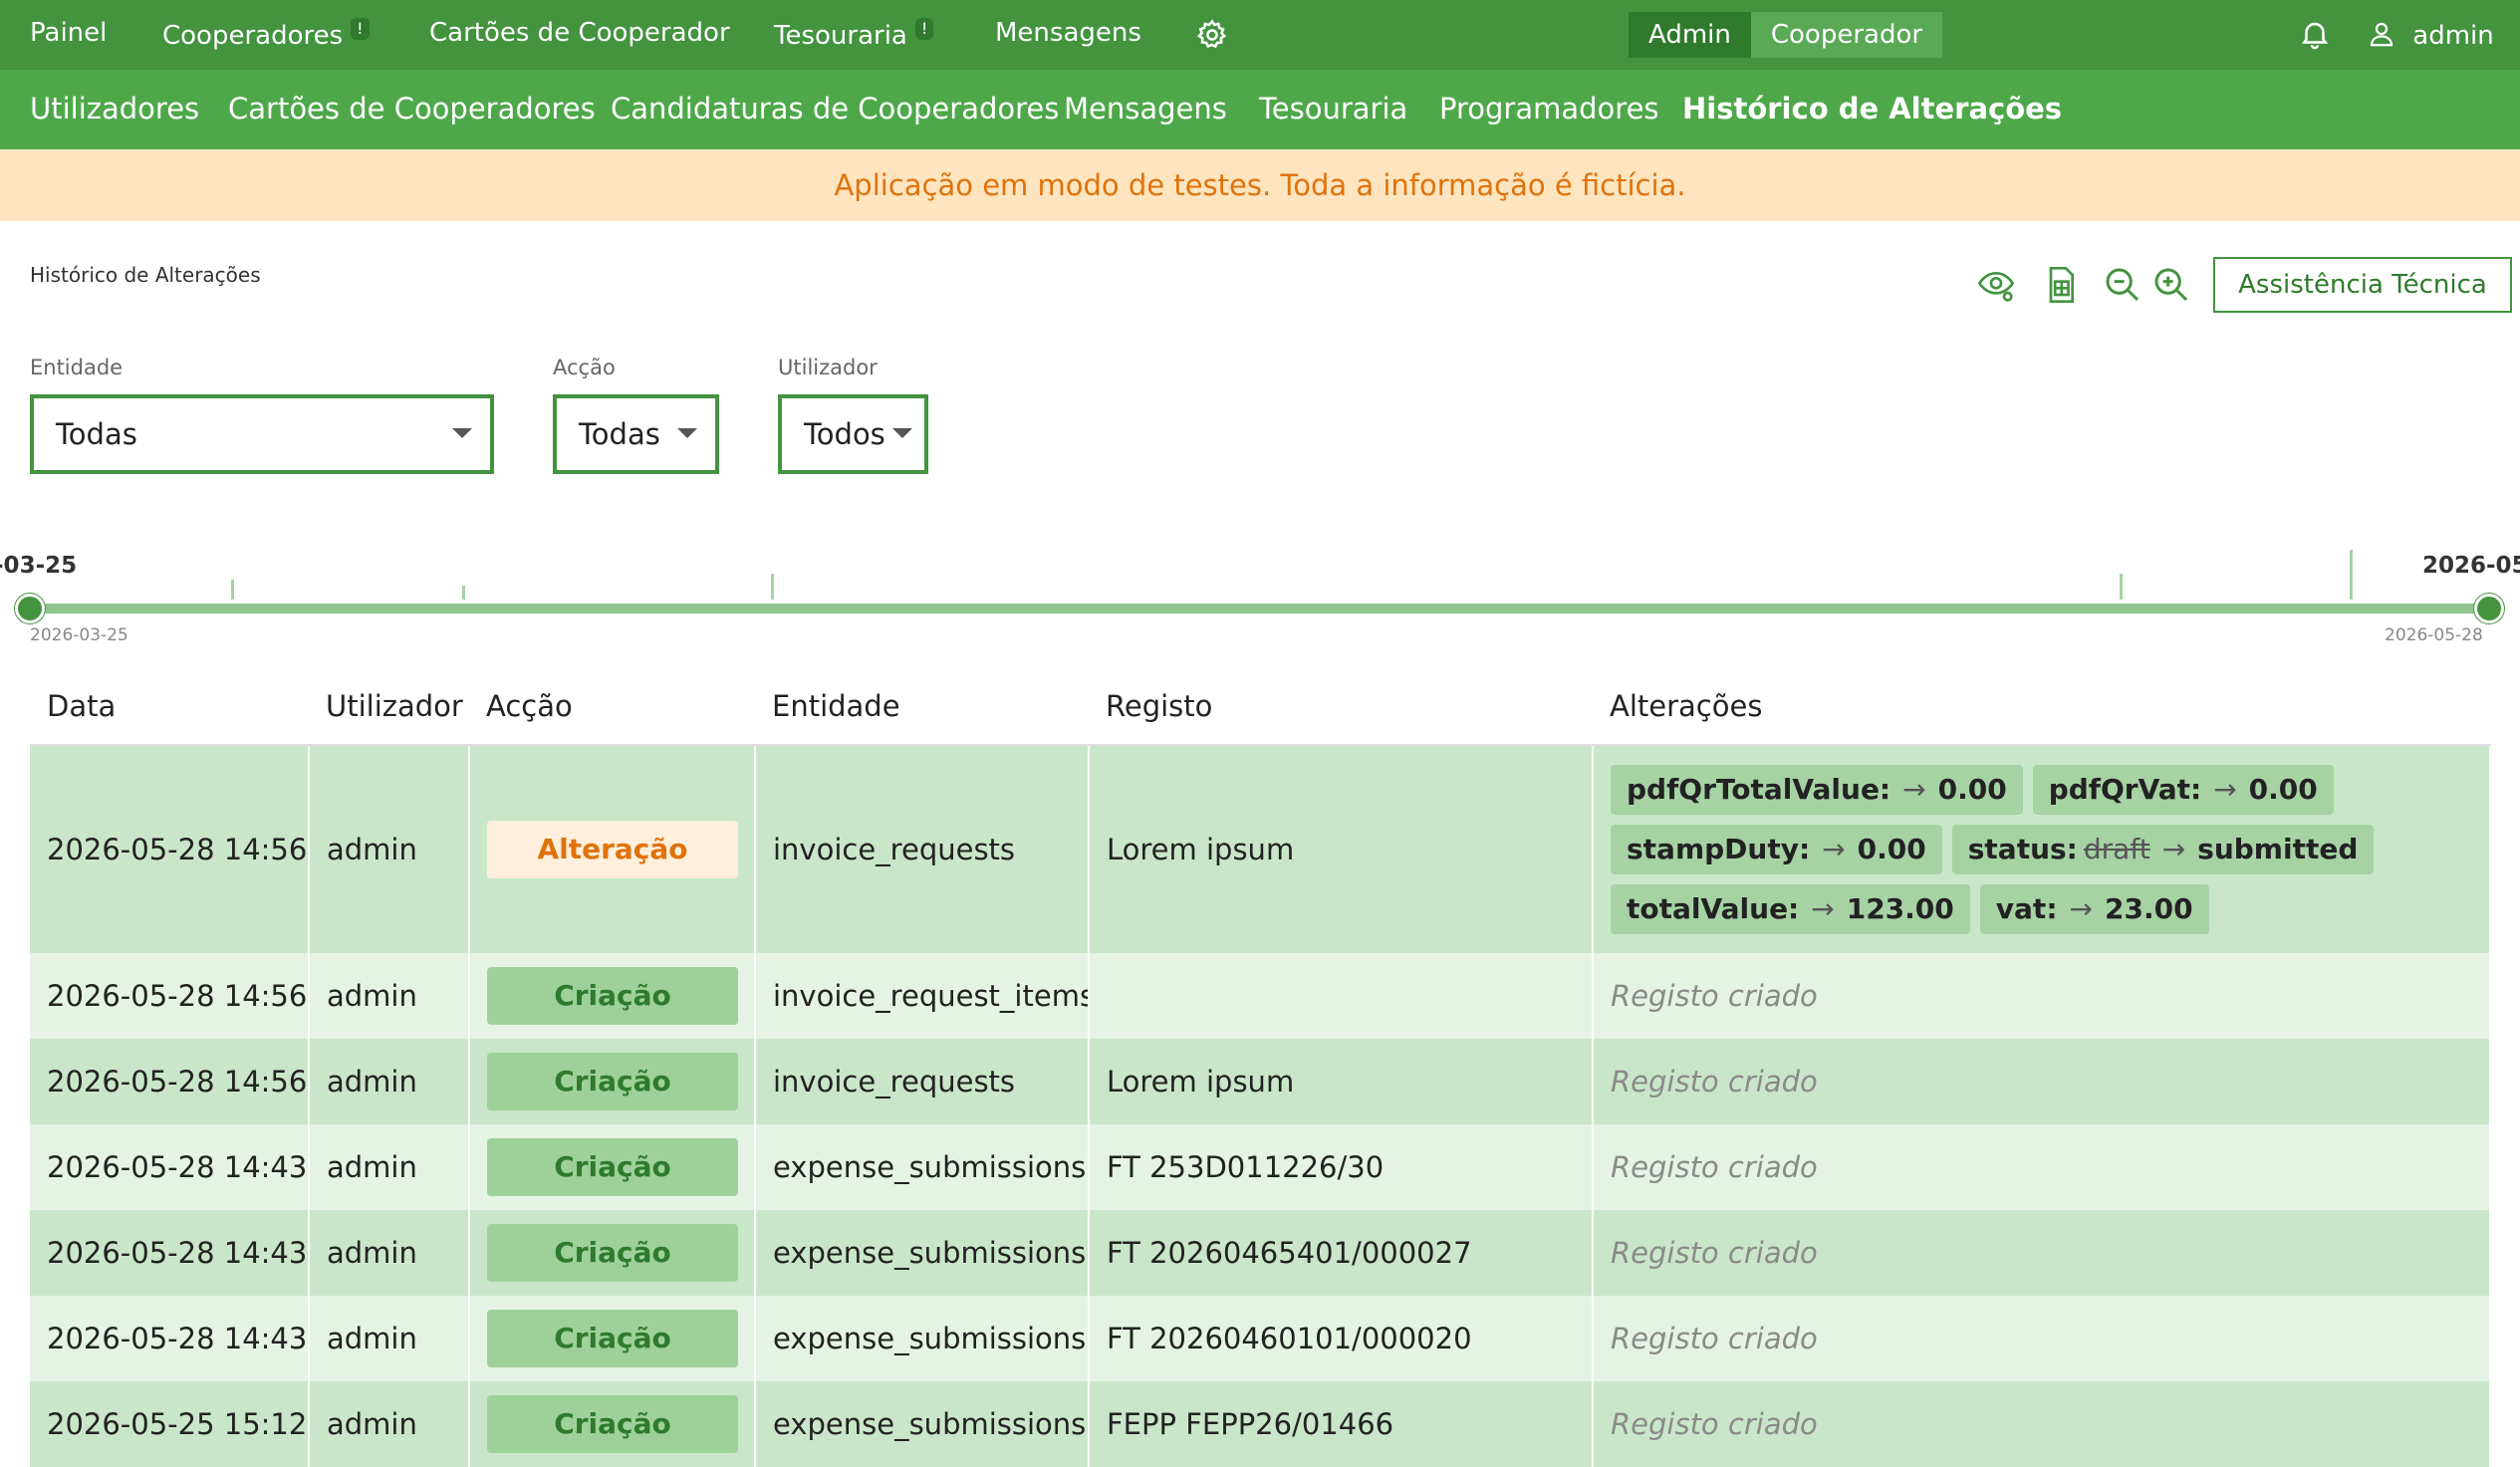 The height and width of the screenshot is (1467, 2520). Describe the element at coordinates (840, 36) in the screenshot. I see `topnav-label: Tesouraria` at that location.